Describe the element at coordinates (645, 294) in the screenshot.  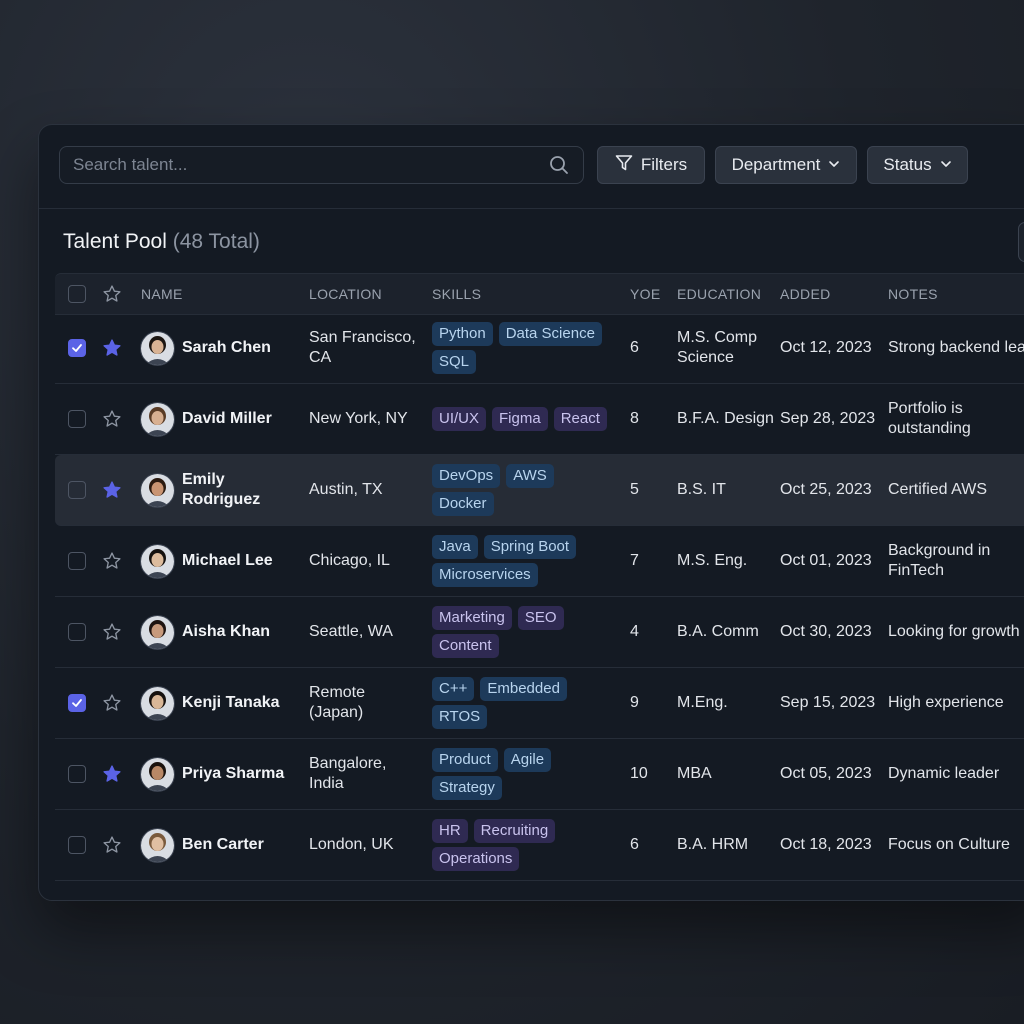
I see `col-yoe: YOE` at that location.